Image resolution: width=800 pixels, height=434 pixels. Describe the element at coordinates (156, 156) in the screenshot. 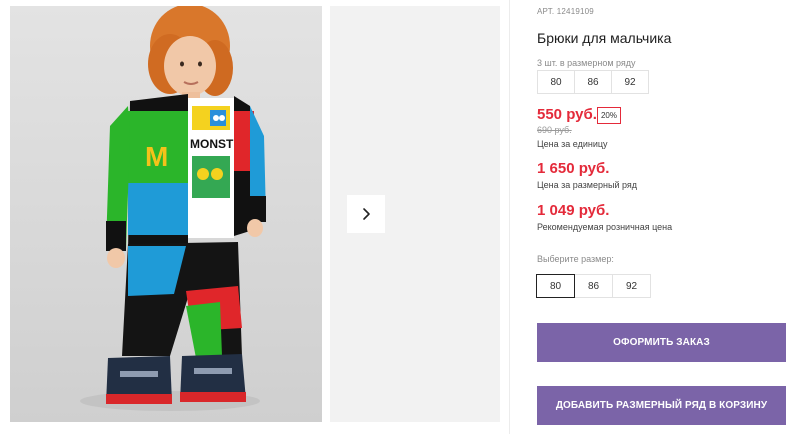

I see `svg-text: M` at that location.